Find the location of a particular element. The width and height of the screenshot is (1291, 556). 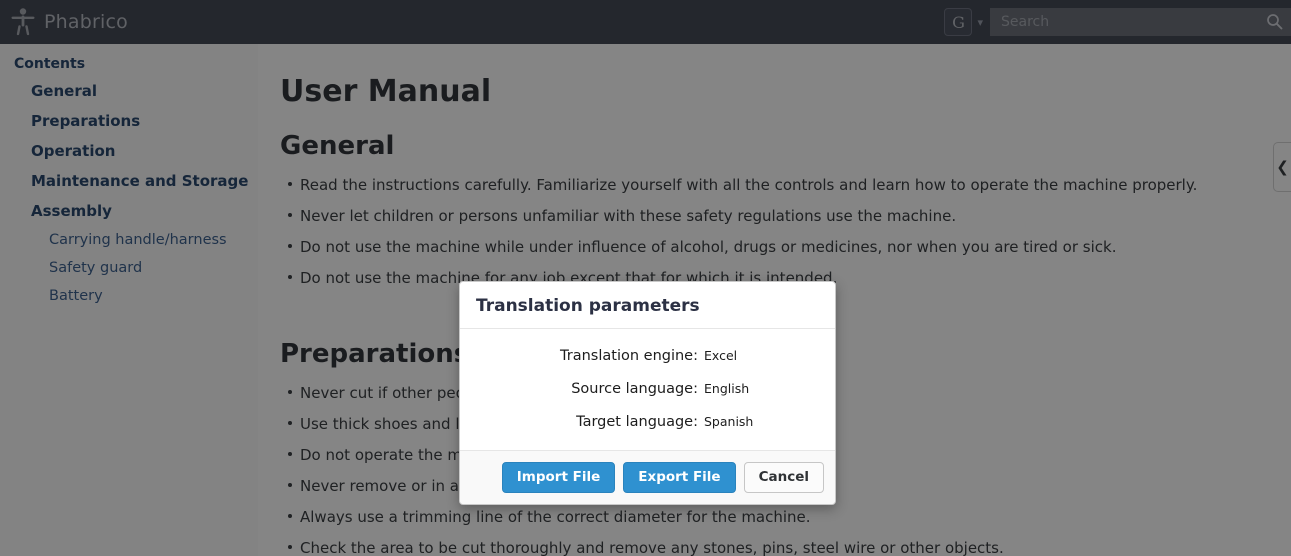

dialog-header: Translation parameters is located at coordinates (647, 305).